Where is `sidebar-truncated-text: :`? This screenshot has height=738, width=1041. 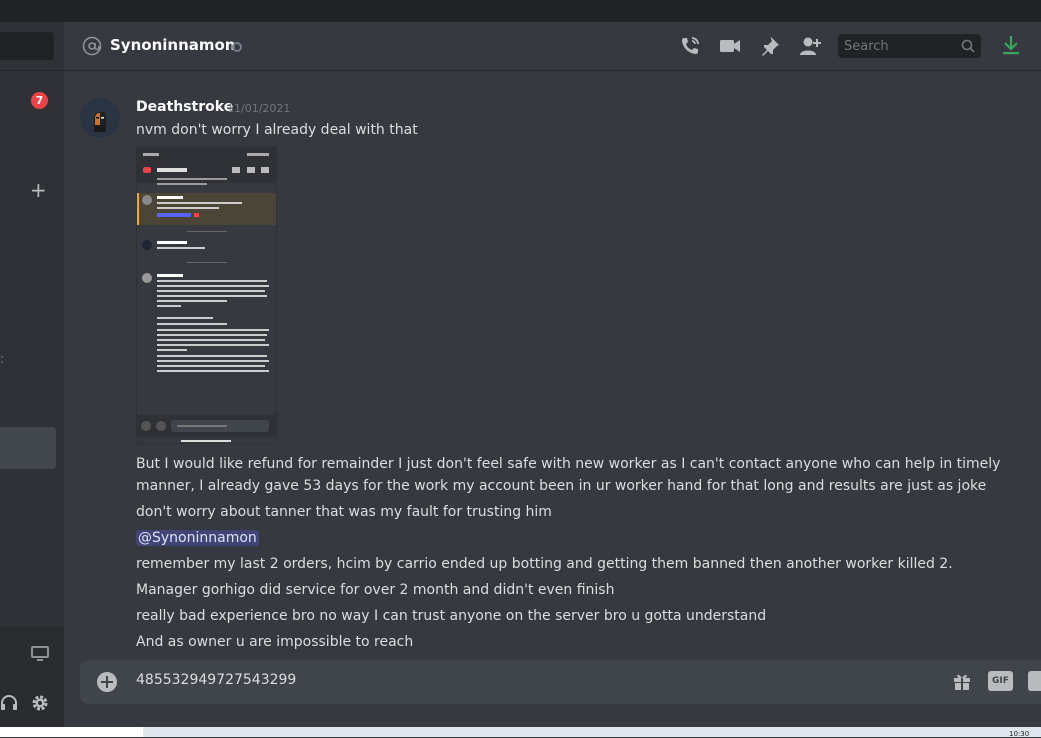
sidebar-truncated-text: : is located at coordinates (2, 359).